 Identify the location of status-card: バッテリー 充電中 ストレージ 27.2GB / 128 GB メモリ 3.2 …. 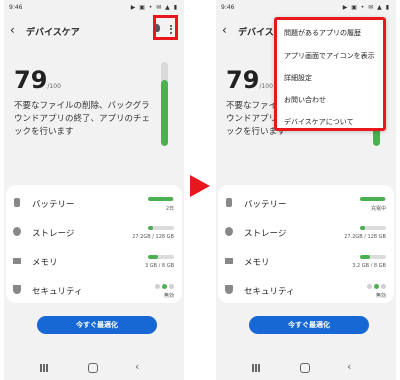
(306, 244).